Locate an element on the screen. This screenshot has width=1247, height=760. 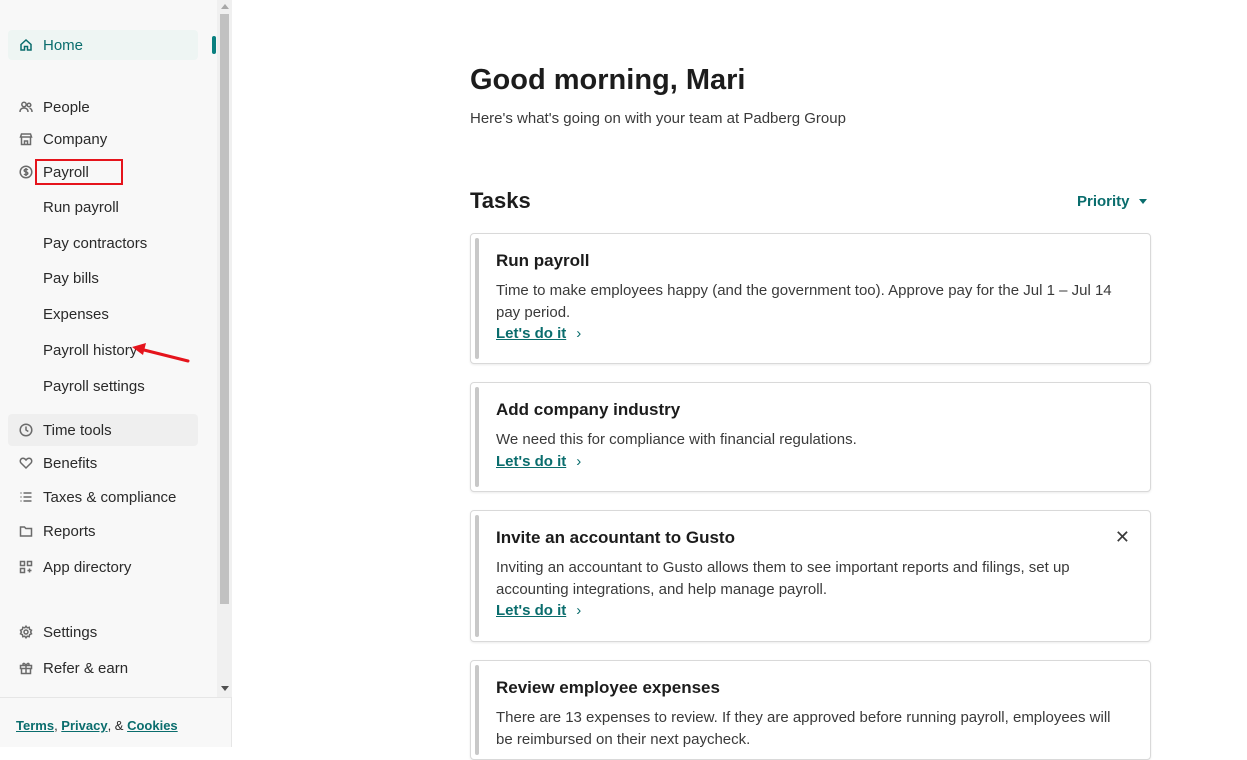
nav-refer-label: Refer & earn is located at coordinates (86, 668).